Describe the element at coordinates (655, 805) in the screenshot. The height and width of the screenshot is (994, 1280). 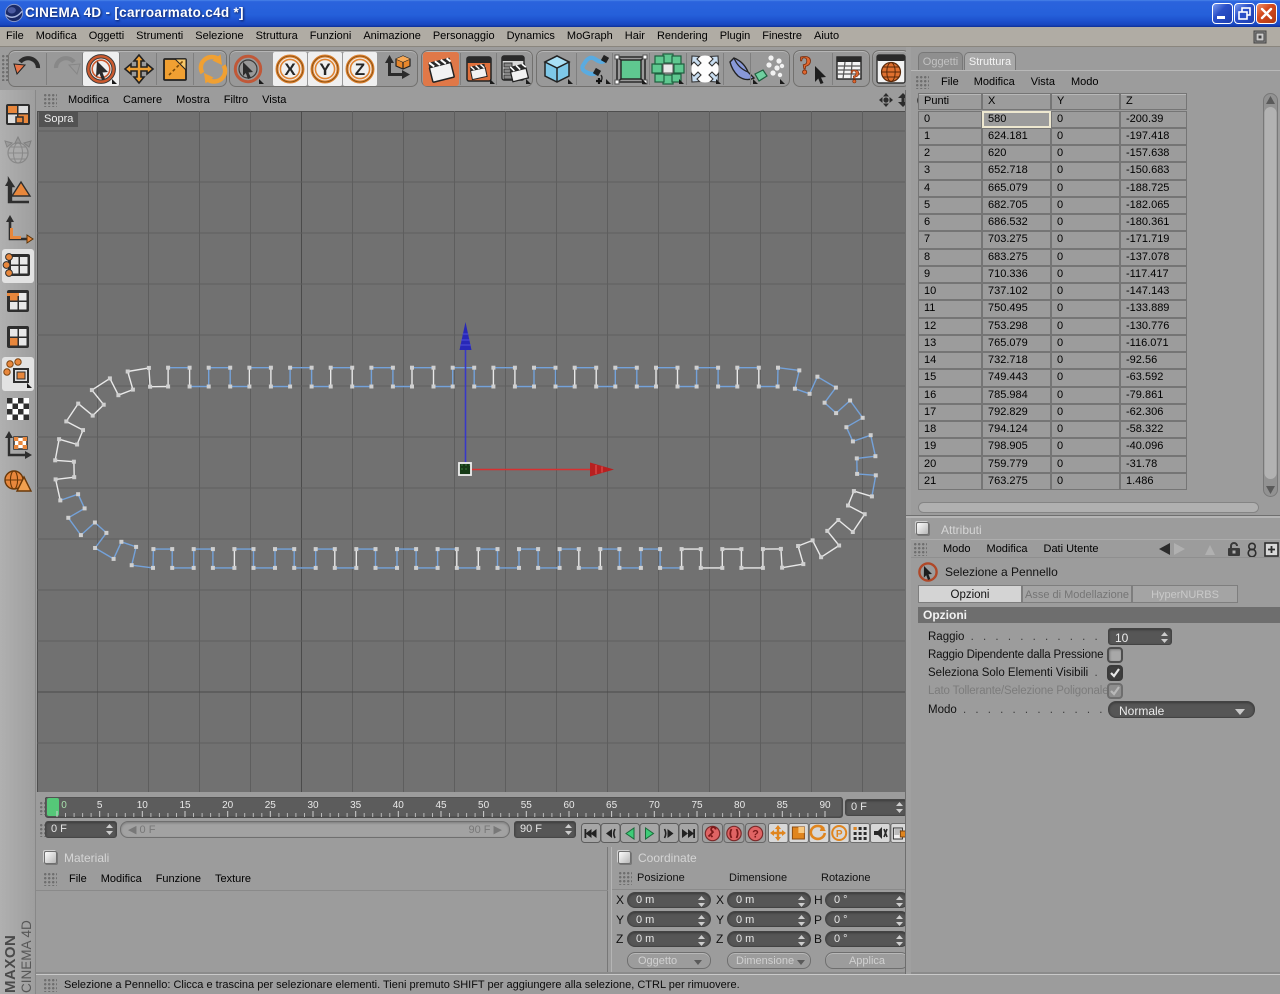
I see `svg-text: 70` at that location.